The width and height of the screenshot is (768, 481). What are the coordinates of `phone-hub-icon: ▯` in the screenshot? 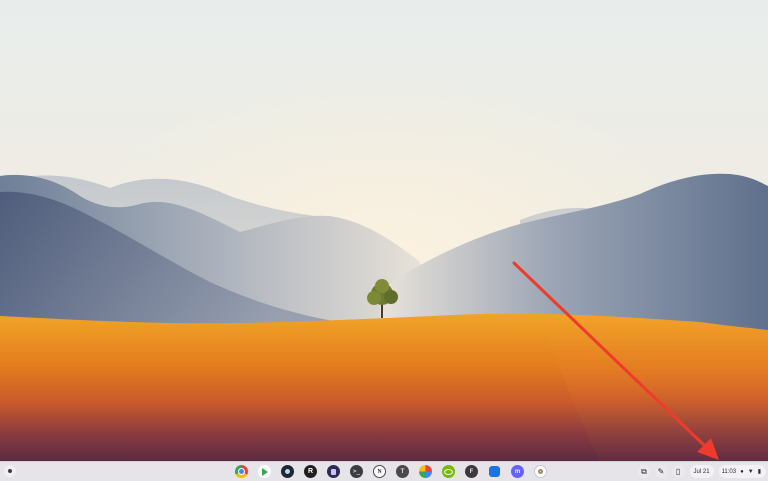 It's located at (678, 471).